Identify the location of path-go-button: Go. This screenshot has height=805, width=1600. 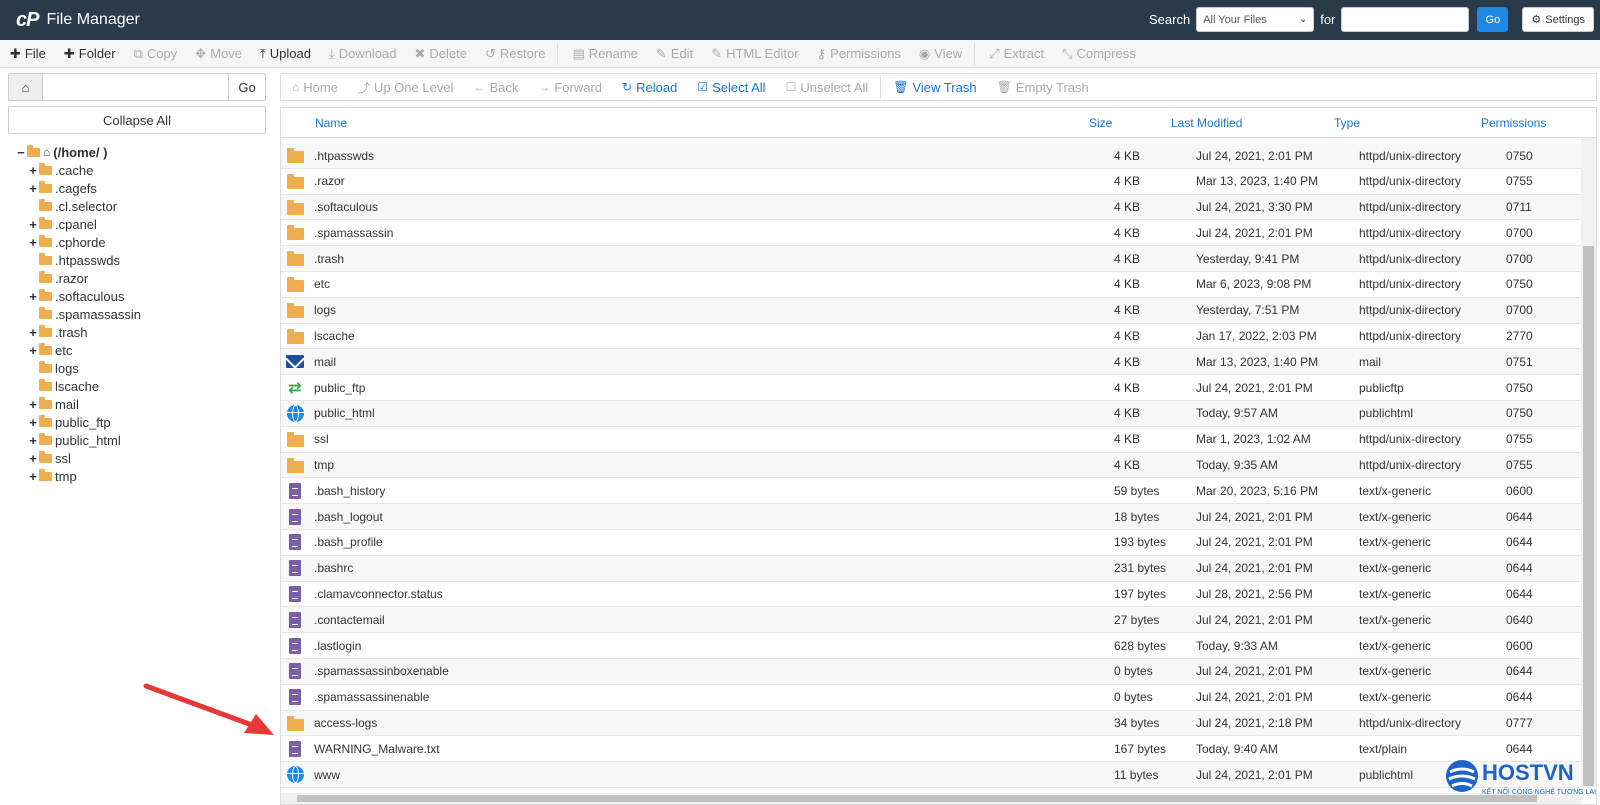
(247, 87).